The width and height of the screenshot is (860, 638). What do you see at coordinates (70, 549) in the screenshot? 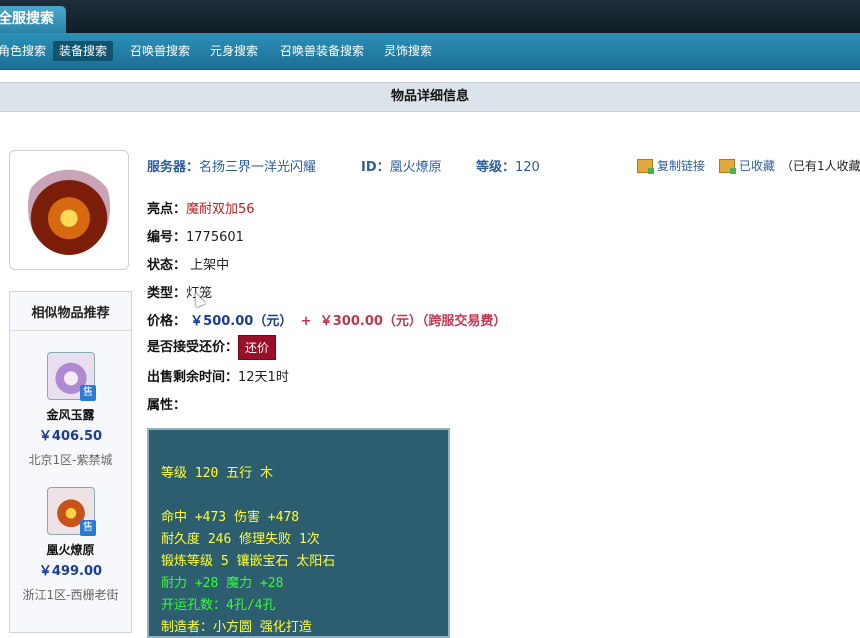
I see `similar-item-name: 凰火燎原` at bounding box center [70, 549].